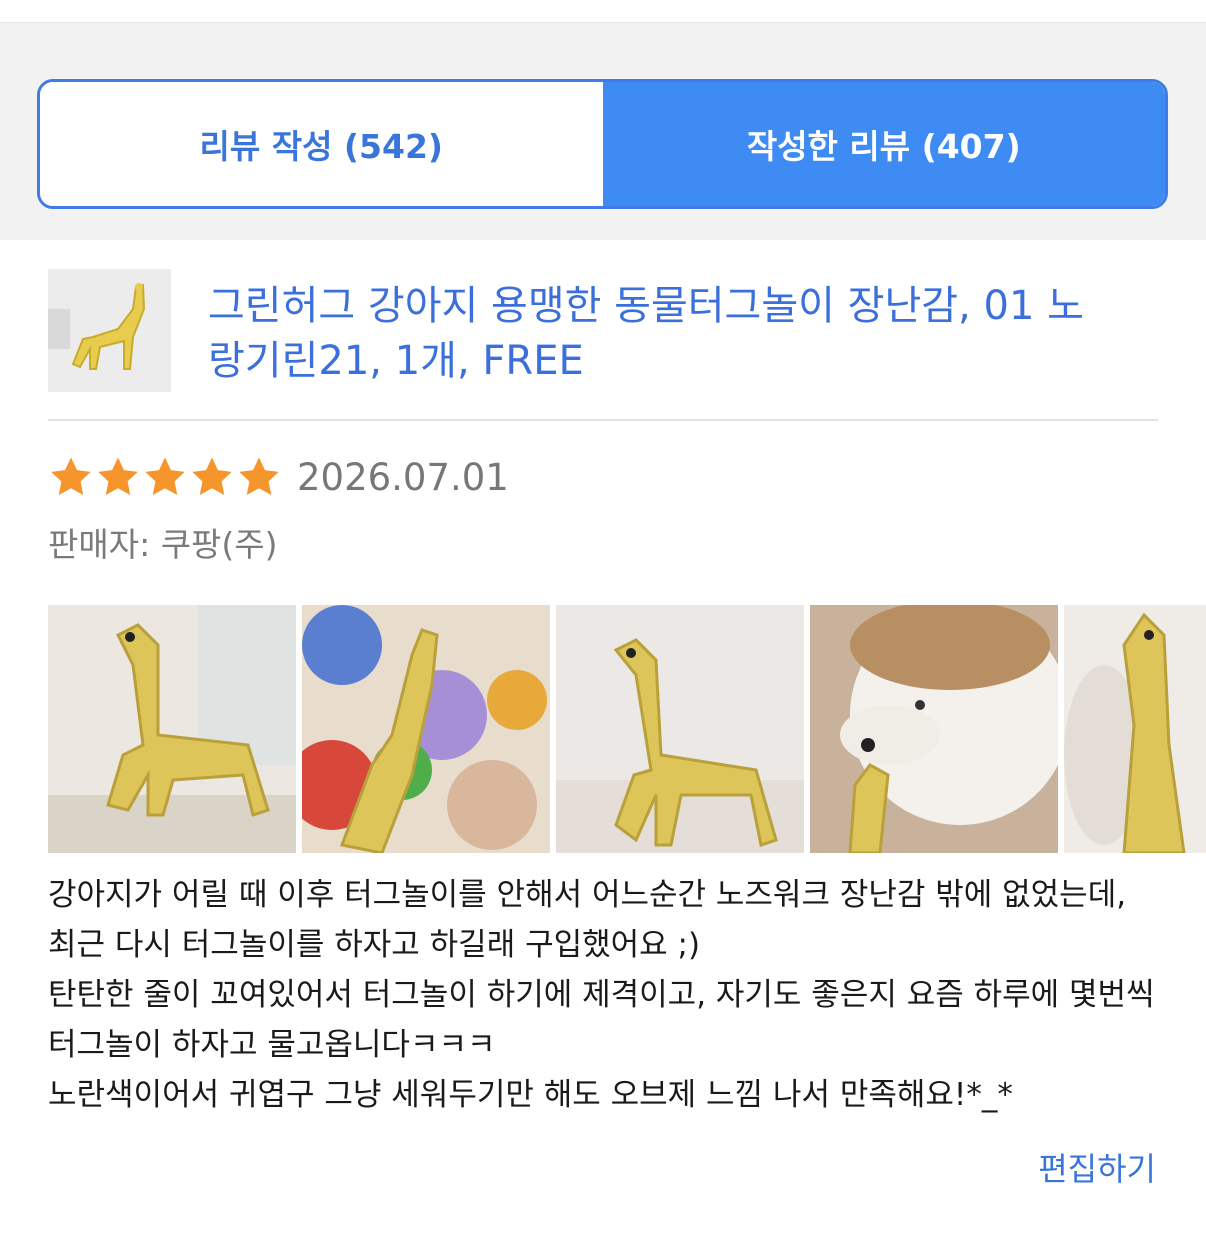 This screenshot has width=1206, height=1239. Describe the element at coordinates (603, 420) in the screenshot. I see `divider` at that location.